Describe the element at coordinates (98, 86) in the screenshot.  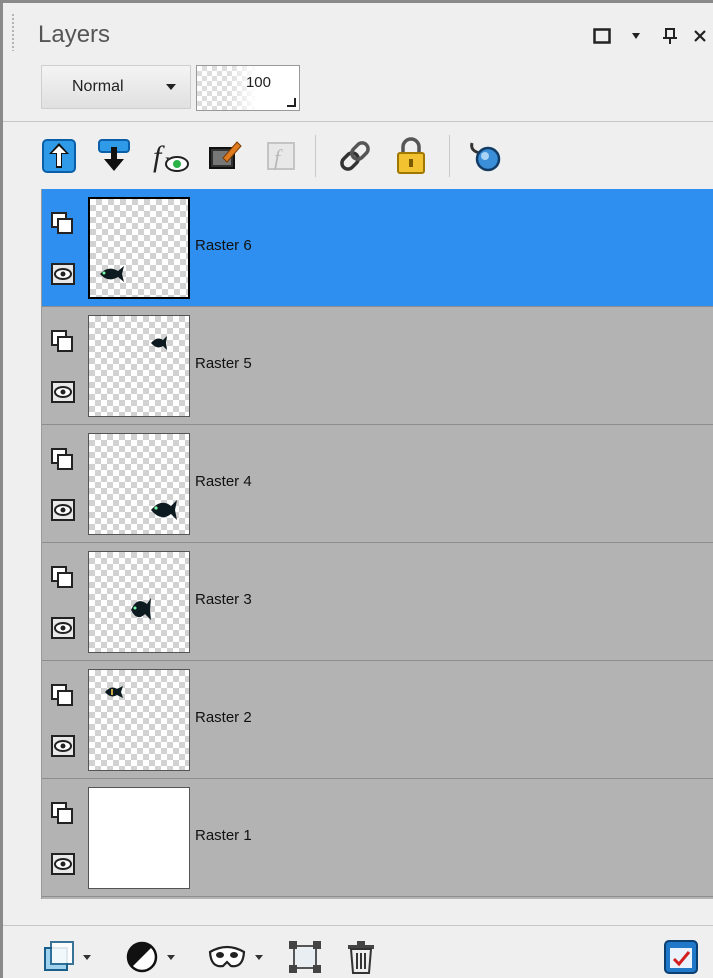
I see `blend-mode-value: Normal` at that location.